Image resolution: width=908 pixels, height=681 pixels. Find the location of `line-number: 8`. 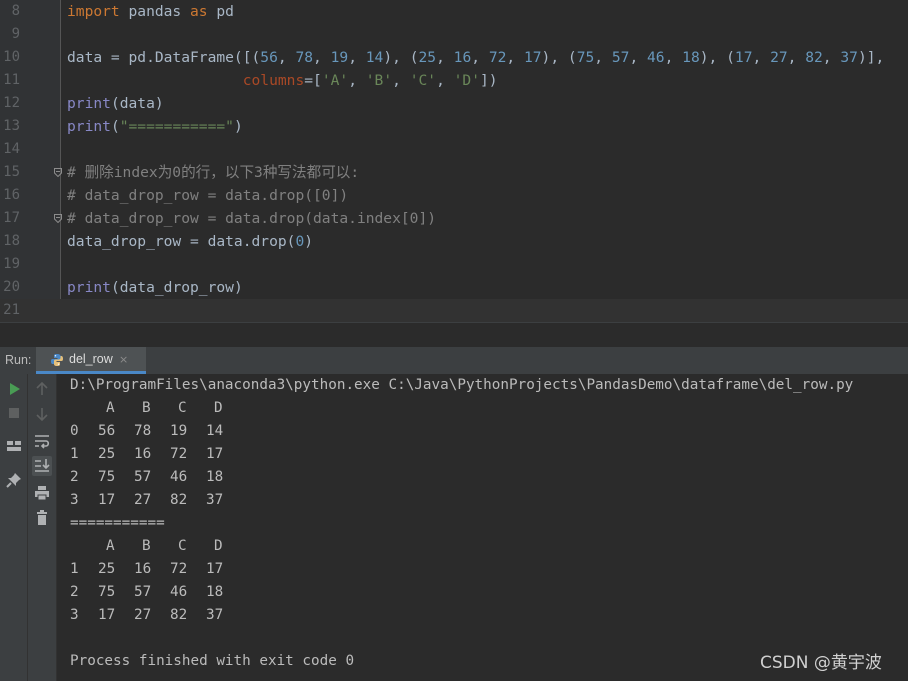

line-number: 8 is located at coordinates (15, 11).